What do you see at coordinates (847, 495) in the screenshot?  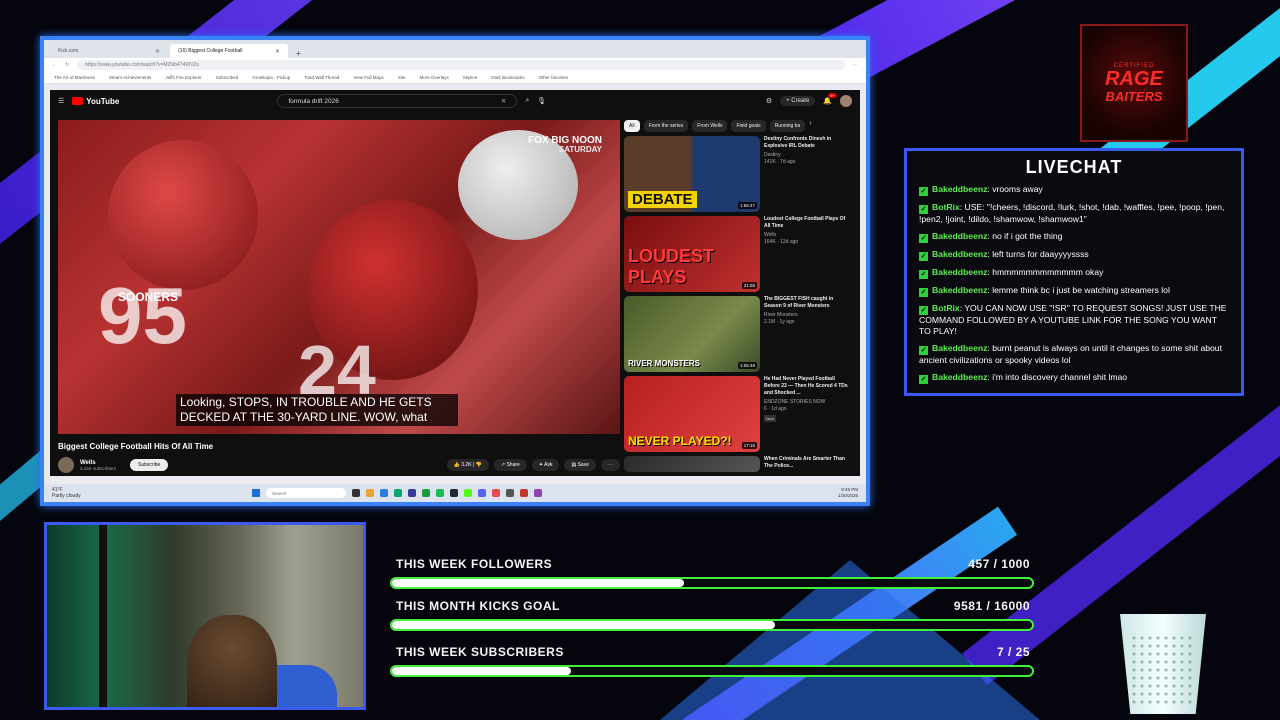 I see `clock-date: 1/30/2026` at bounding box center [847, 495].